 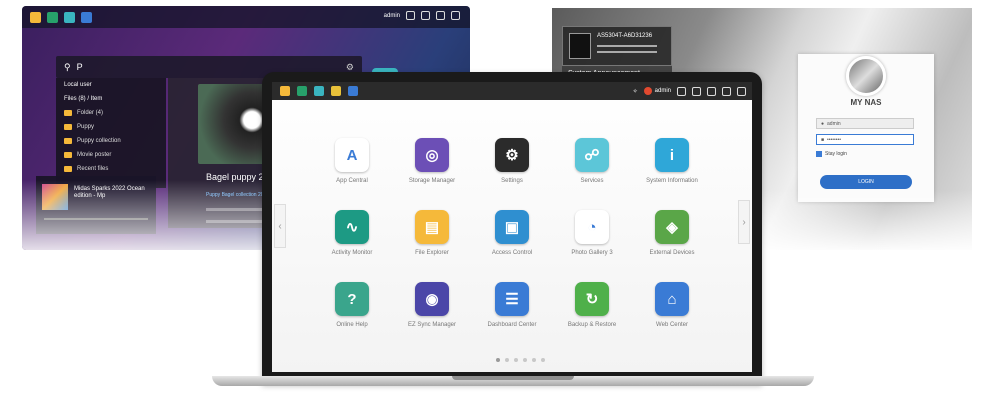 What do you see at coordinates (625, 36) in the screenshot?
I see `device-model: AS5304T-A6D31236` at bounding box center [625, 36].